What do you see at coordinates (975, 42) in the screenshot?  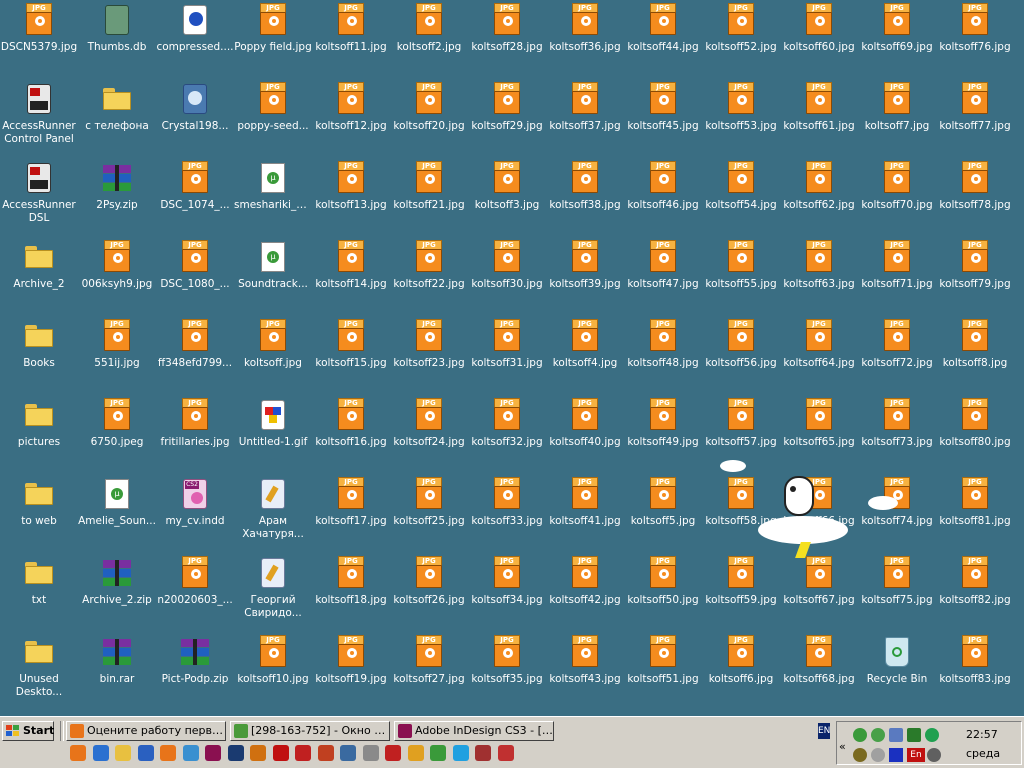 I see `desktop-icon: JPG koltsoff76.jpg` at bounding box center [975, 42].